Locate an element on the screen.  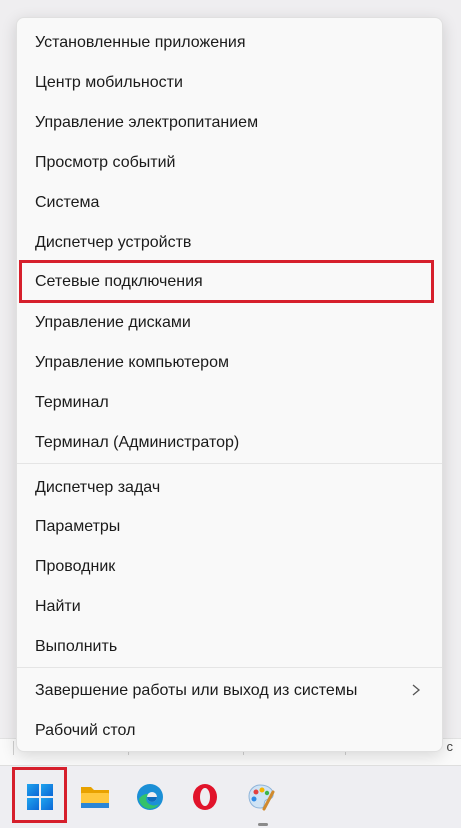
menu-item-disk-management: Управление дисками is located at coordinates (229, 323).